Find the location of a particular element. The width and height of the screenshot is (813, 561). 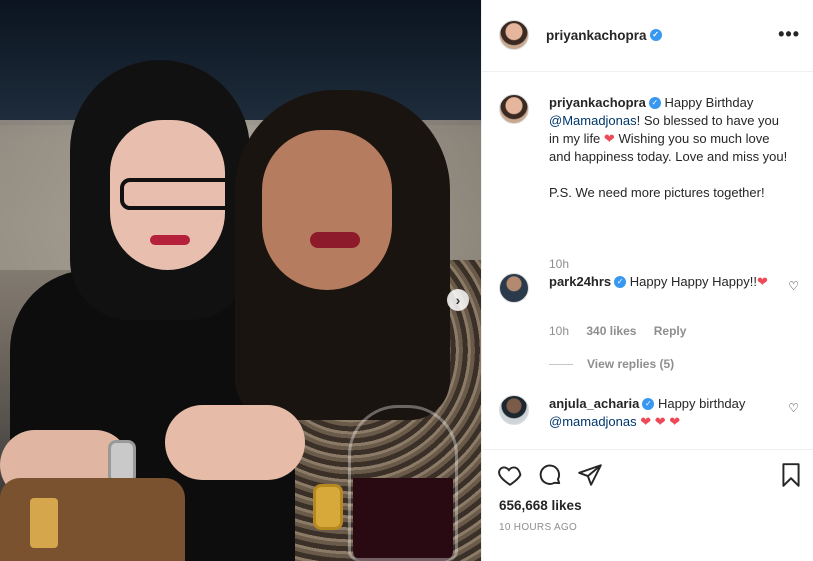

share-paper-plane-icon is located at coordinates (590, 475).